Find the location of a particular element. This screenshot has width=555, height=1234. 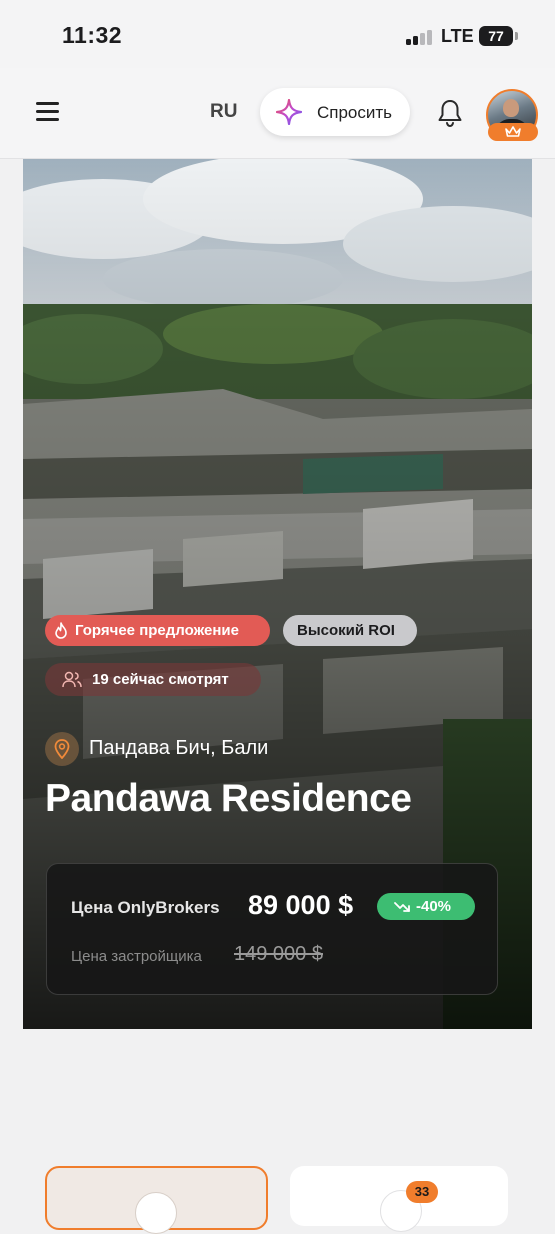

app-header: RU Спросить is located at coordinates (277, 113).